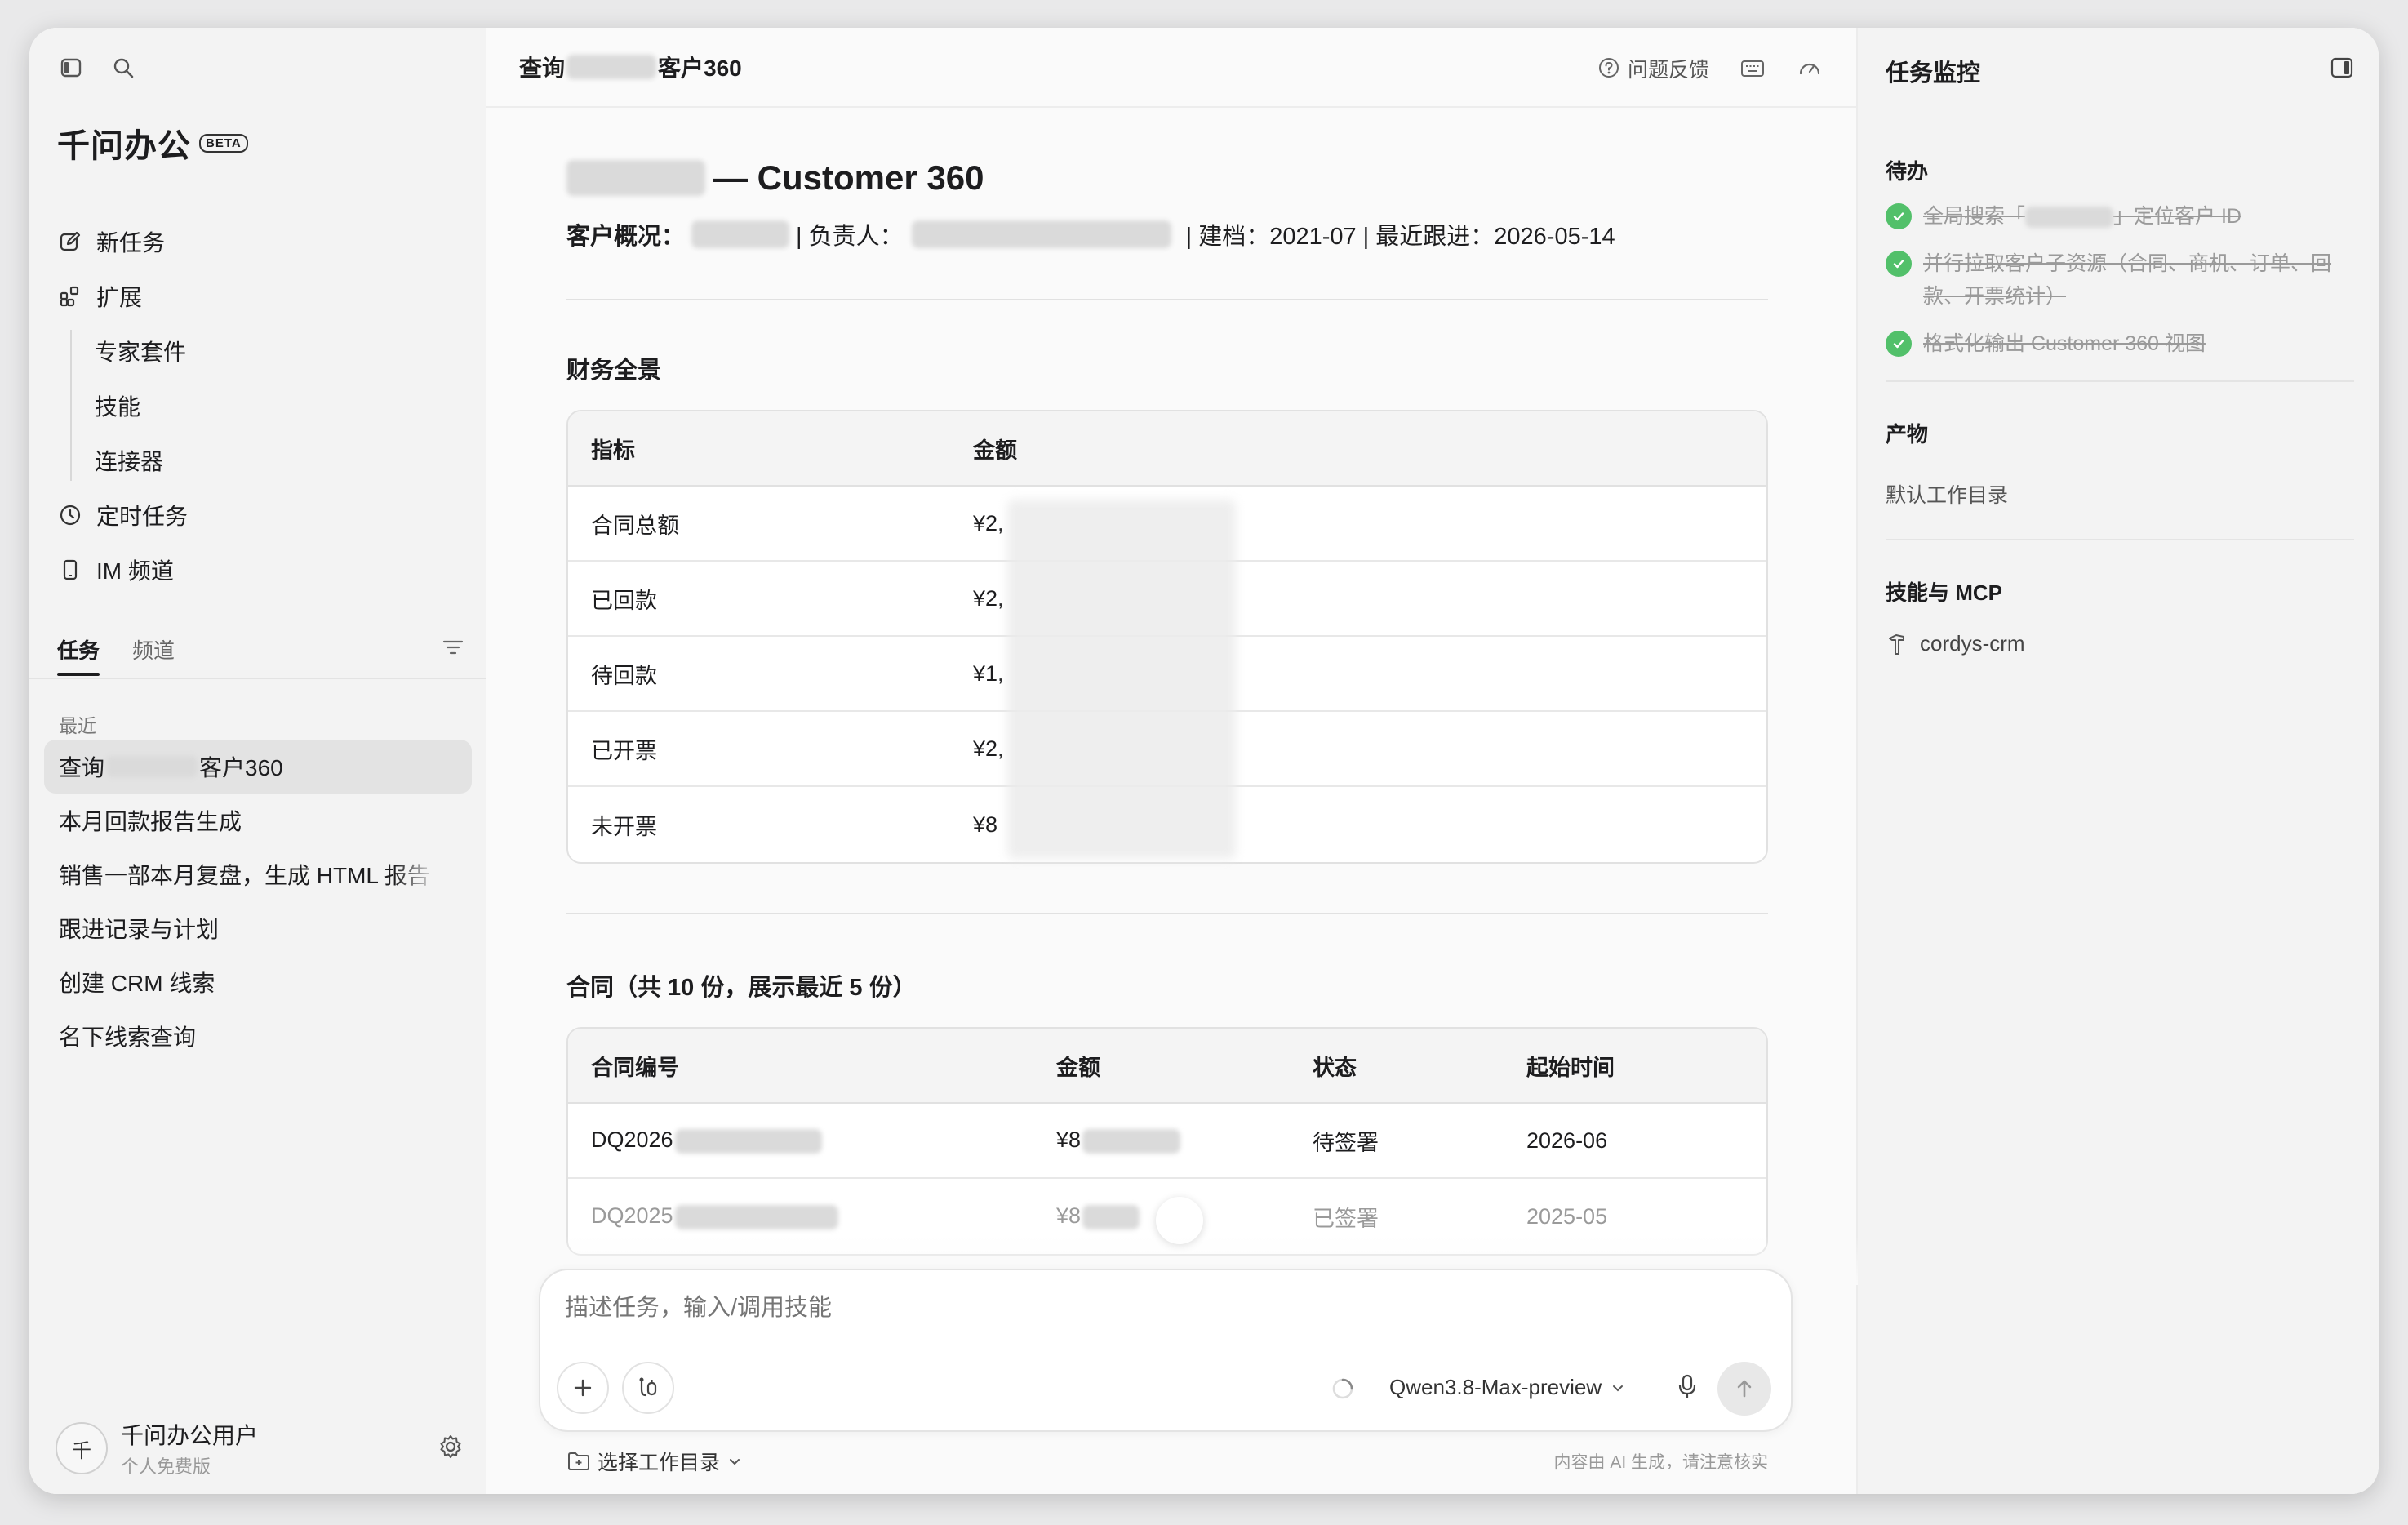  Describe the element at coordinates (759, 674) in the screenshot. I see `metric-cell: 待回款` at that location.